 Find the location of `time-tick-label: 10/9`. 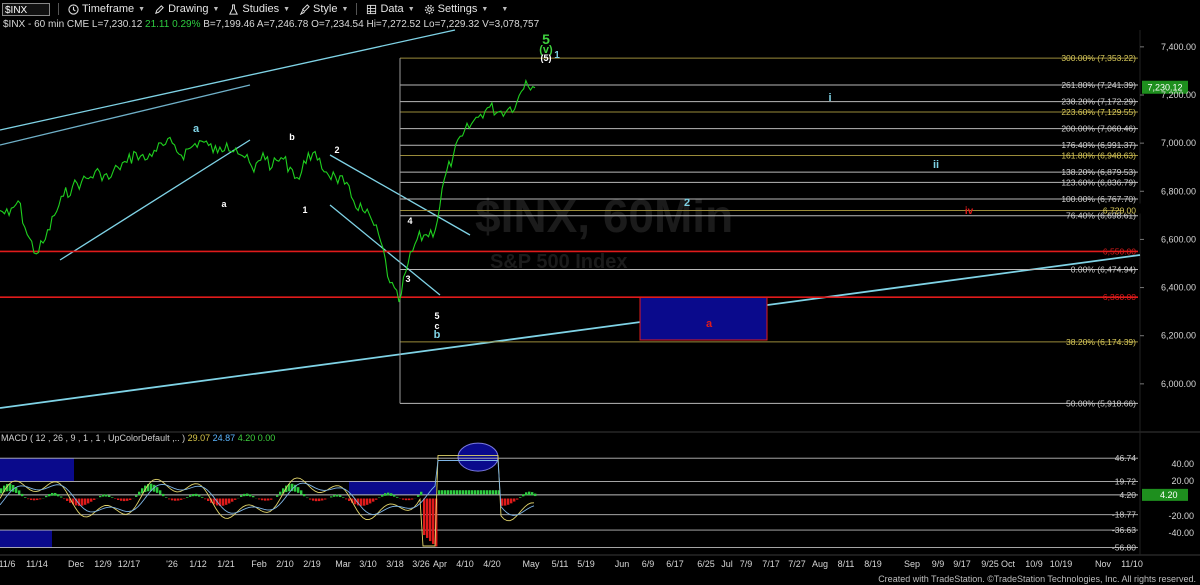

time-tick-label: 10/9 is located at coordinates (1034, 564).